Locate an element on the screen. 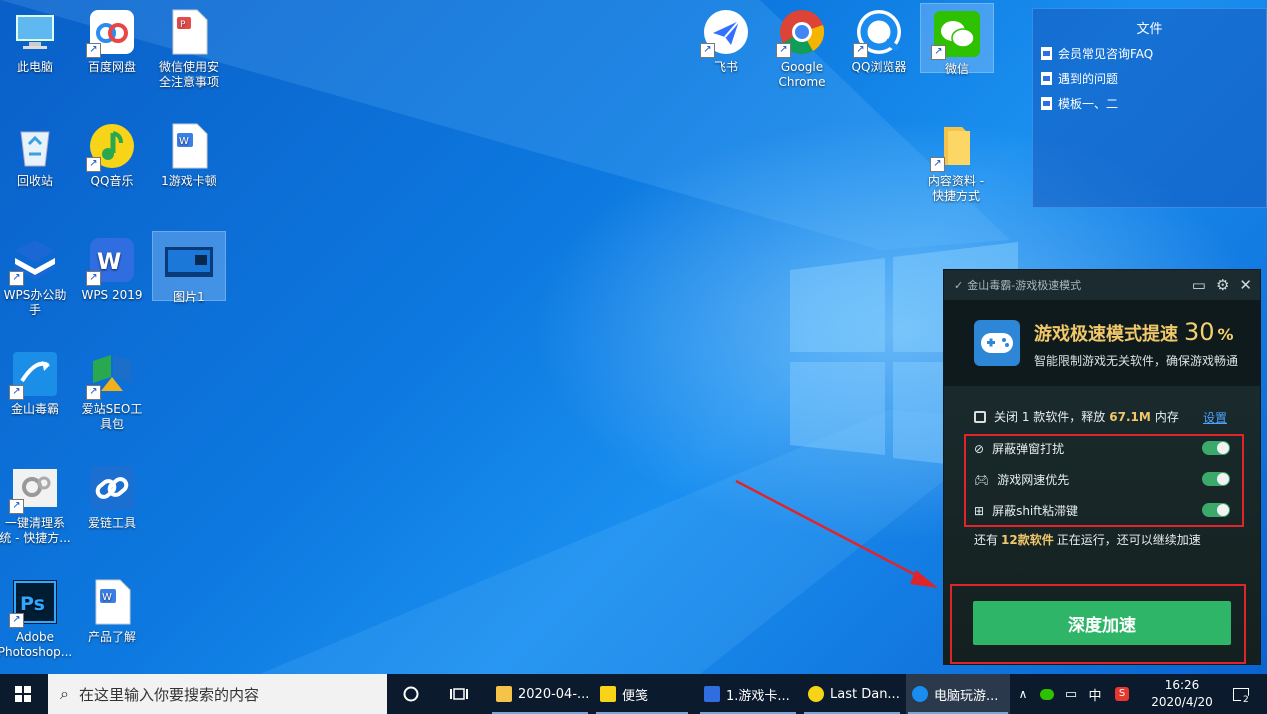  file-name: 遇到的问题 is located at coordinates (1088, 79).